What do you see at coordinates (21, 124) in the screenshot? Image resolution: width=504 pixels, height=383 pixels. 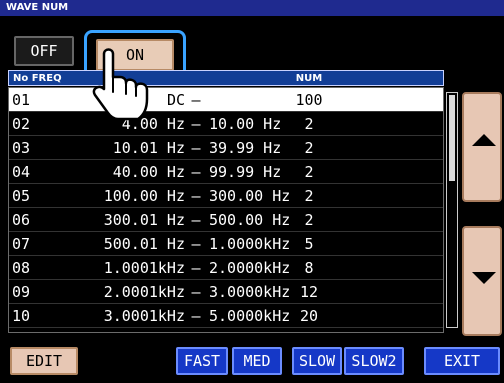 I see `row-02-no: 02` at bounding box center [21, 124].